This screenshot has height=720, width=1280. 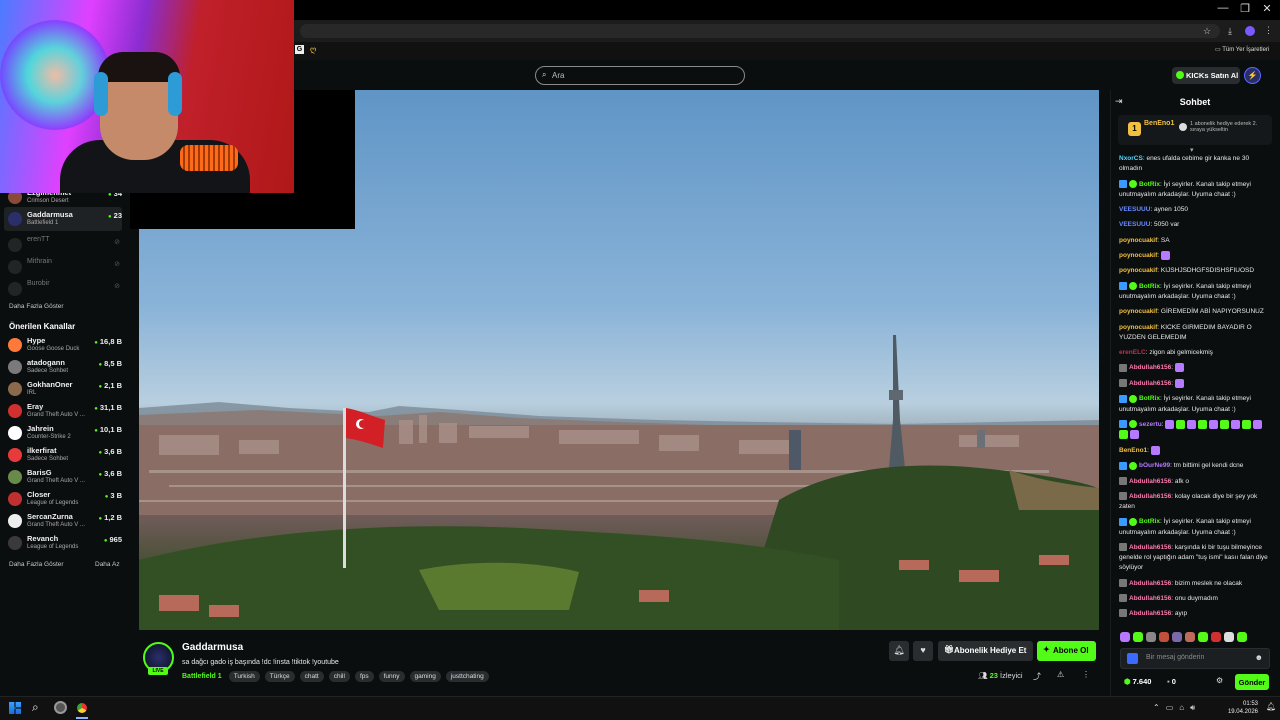 What do you see at coordinates (1060, 674) in the screenshot?
I see `report-icon: ⚠` at bounding box center [1060, 674].